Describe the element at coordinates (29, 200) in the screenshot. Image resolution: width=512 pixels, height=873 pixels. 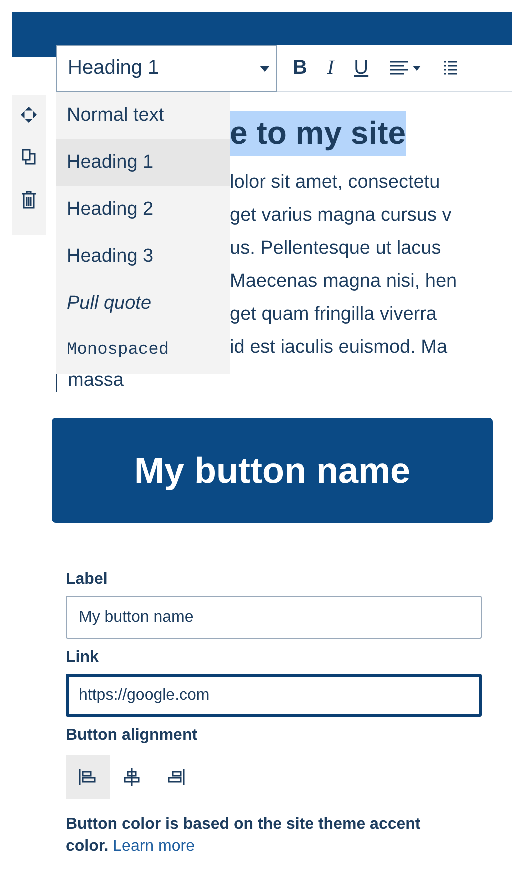
I see `delete-icon` at that location.